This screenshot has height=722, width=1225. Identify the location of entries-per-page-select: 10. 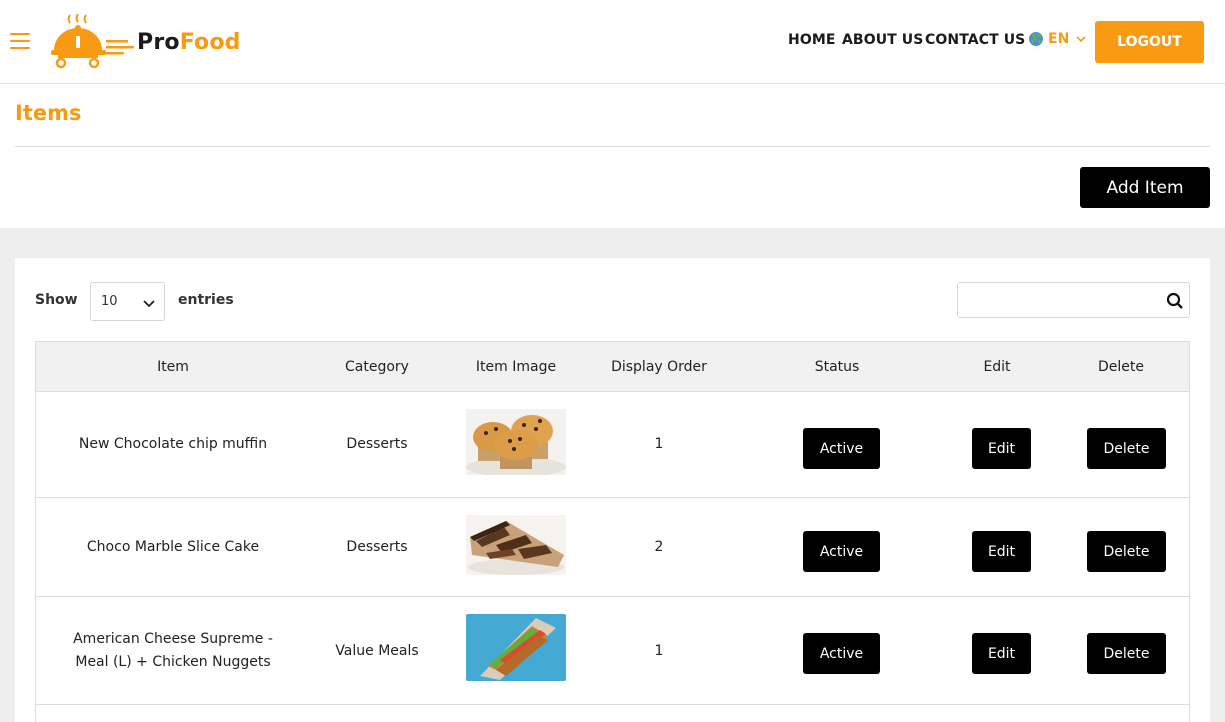
(127, 301).